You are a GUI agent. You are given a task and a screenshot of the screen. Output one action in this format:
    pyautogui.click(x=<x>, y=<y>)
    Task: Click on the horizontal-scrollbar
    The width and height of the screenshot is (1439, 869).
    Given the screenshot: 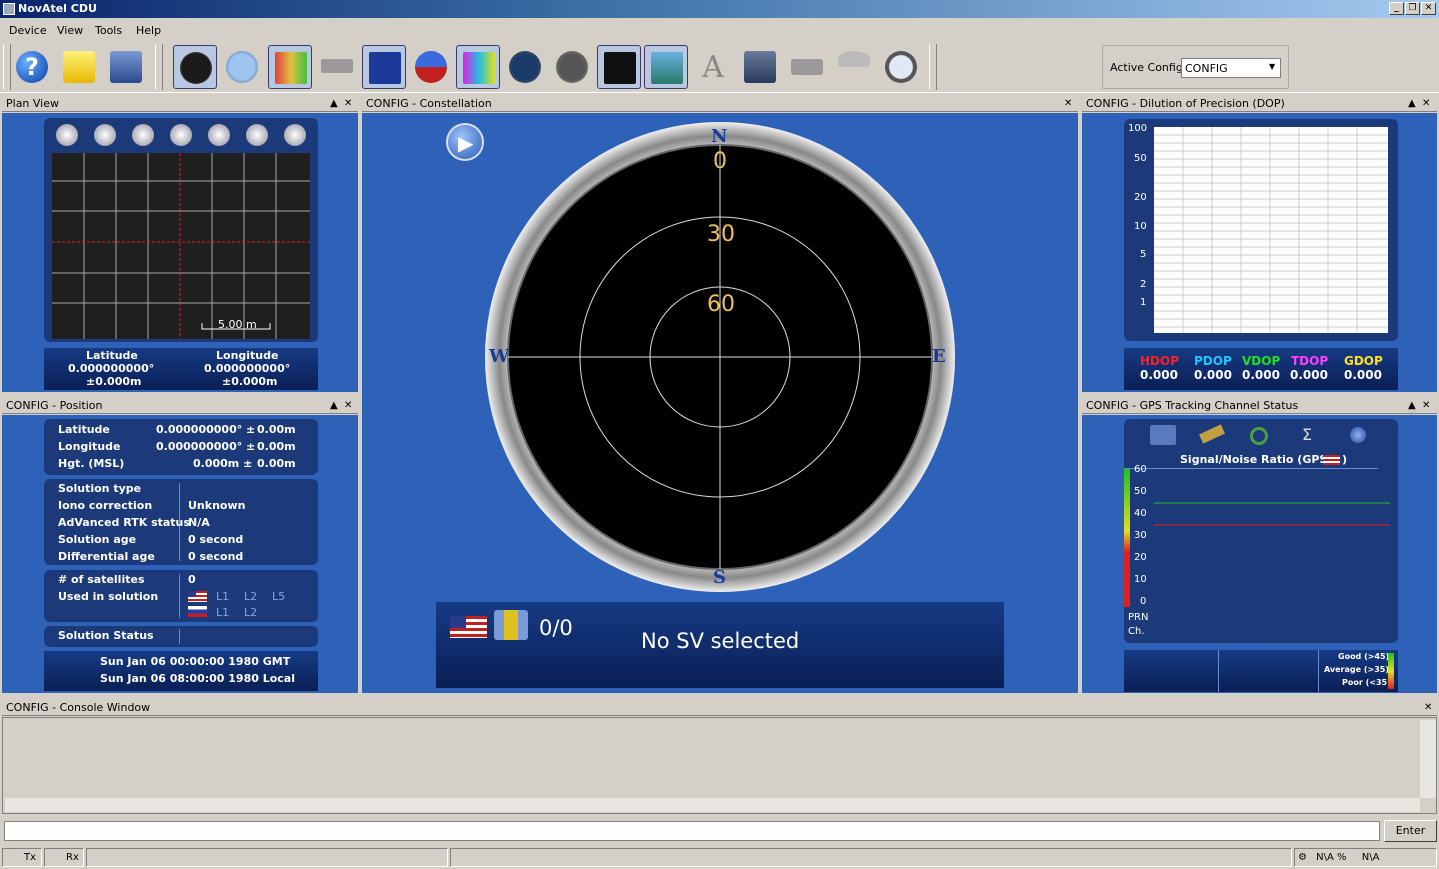 What is the action you would take?
    pyautogui.click(x=712, y=805)
    